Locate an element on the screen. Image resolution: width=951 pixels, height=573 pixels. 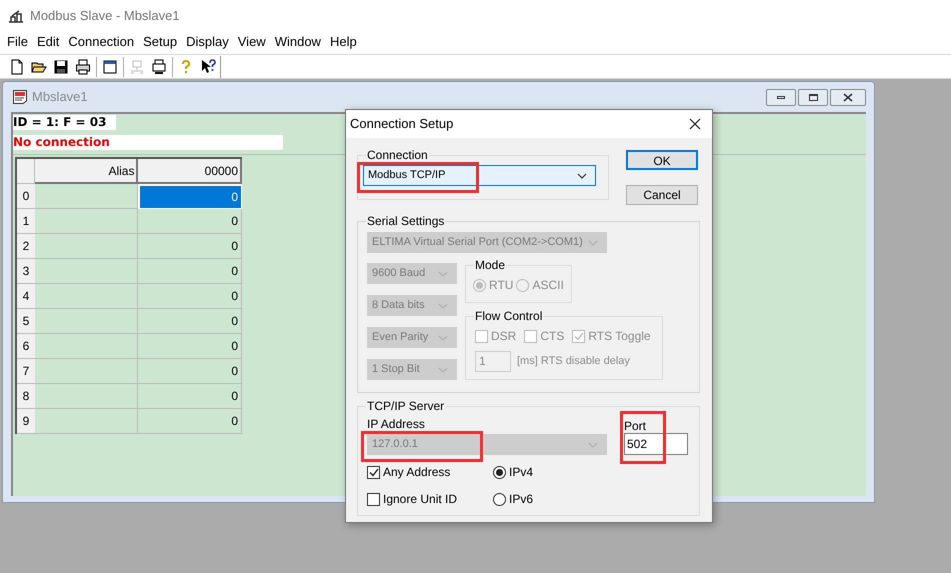
menu-item: View is located at coordinates (251, 42).